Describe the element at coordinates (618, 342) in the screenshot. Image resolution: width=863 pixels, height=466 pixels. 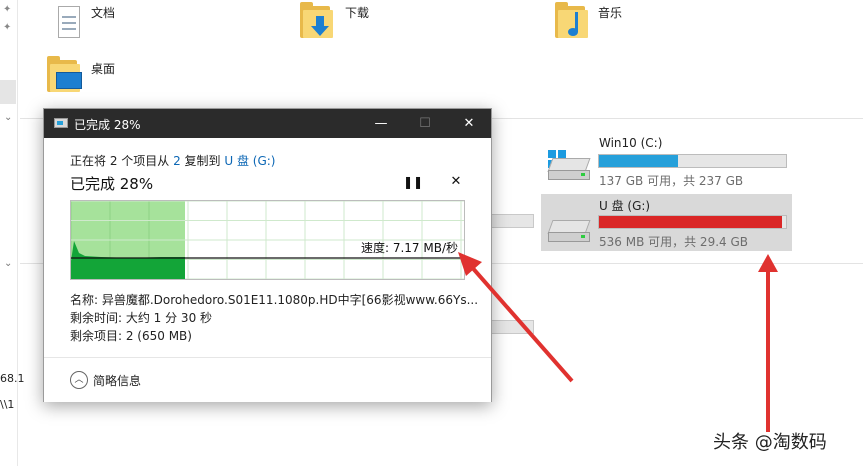
I see `annotation-arrows` at that location.